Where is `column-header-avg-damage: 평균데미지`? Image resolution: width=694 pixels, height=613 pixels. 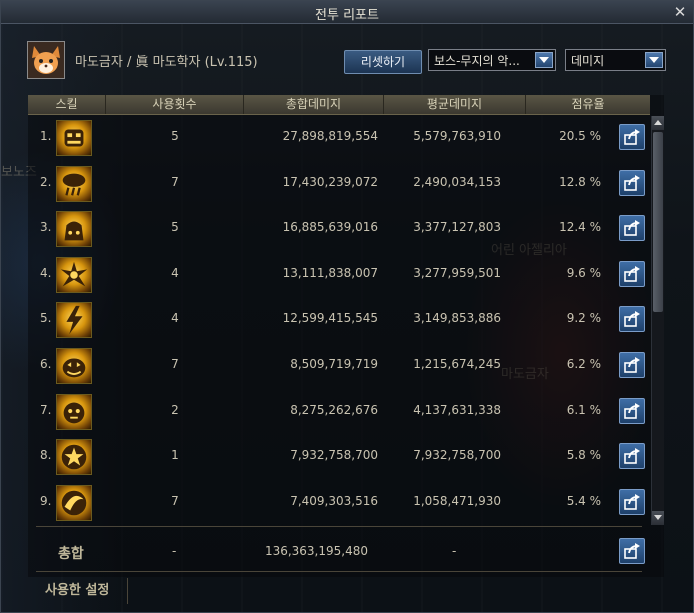
column-header-avg-damage: 평균데미지 is located at coordinates (454, 104).